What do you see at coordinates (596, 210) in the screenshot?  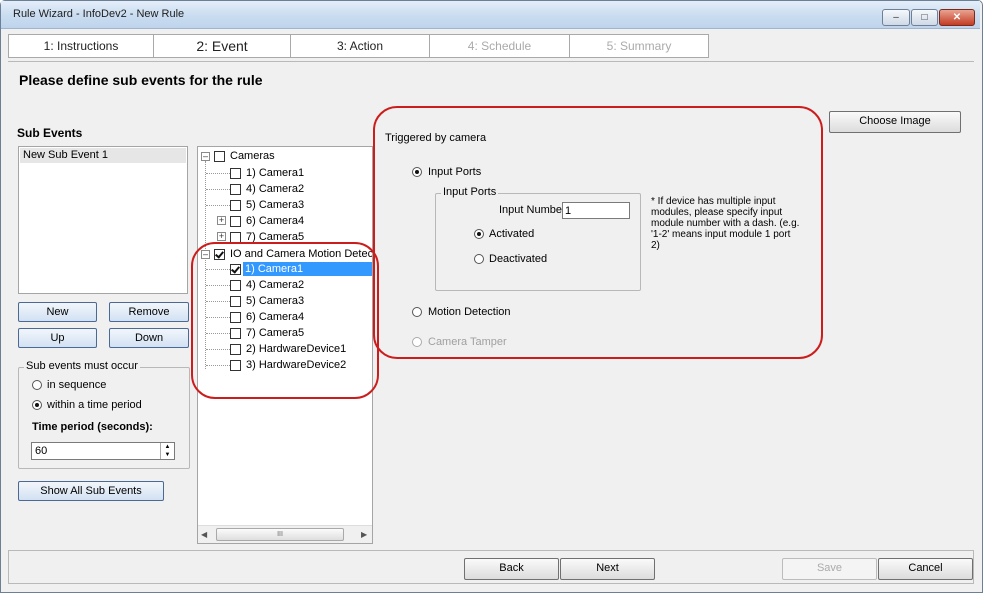 I see `input-number-field` at bounding box center [596, 210].